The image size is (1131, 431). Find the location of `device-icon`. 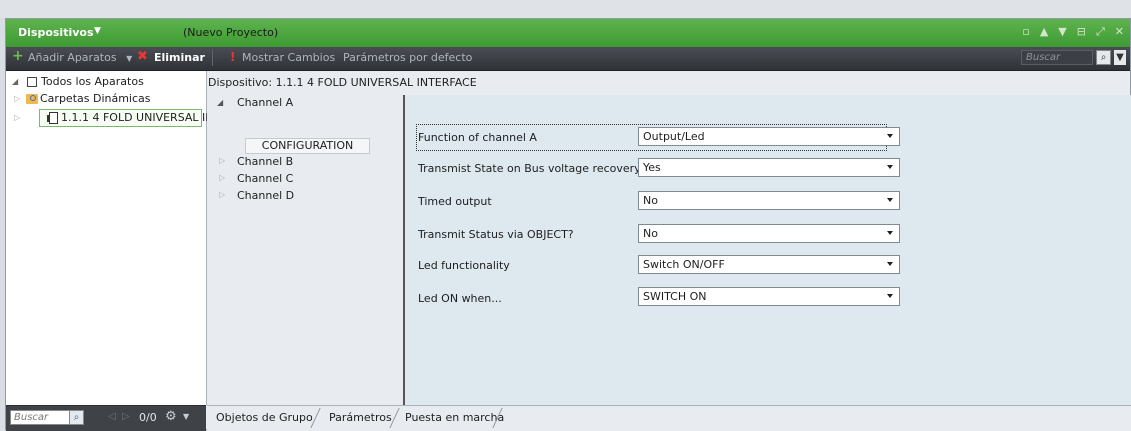

device-icon is located at coordinates (52, 118).